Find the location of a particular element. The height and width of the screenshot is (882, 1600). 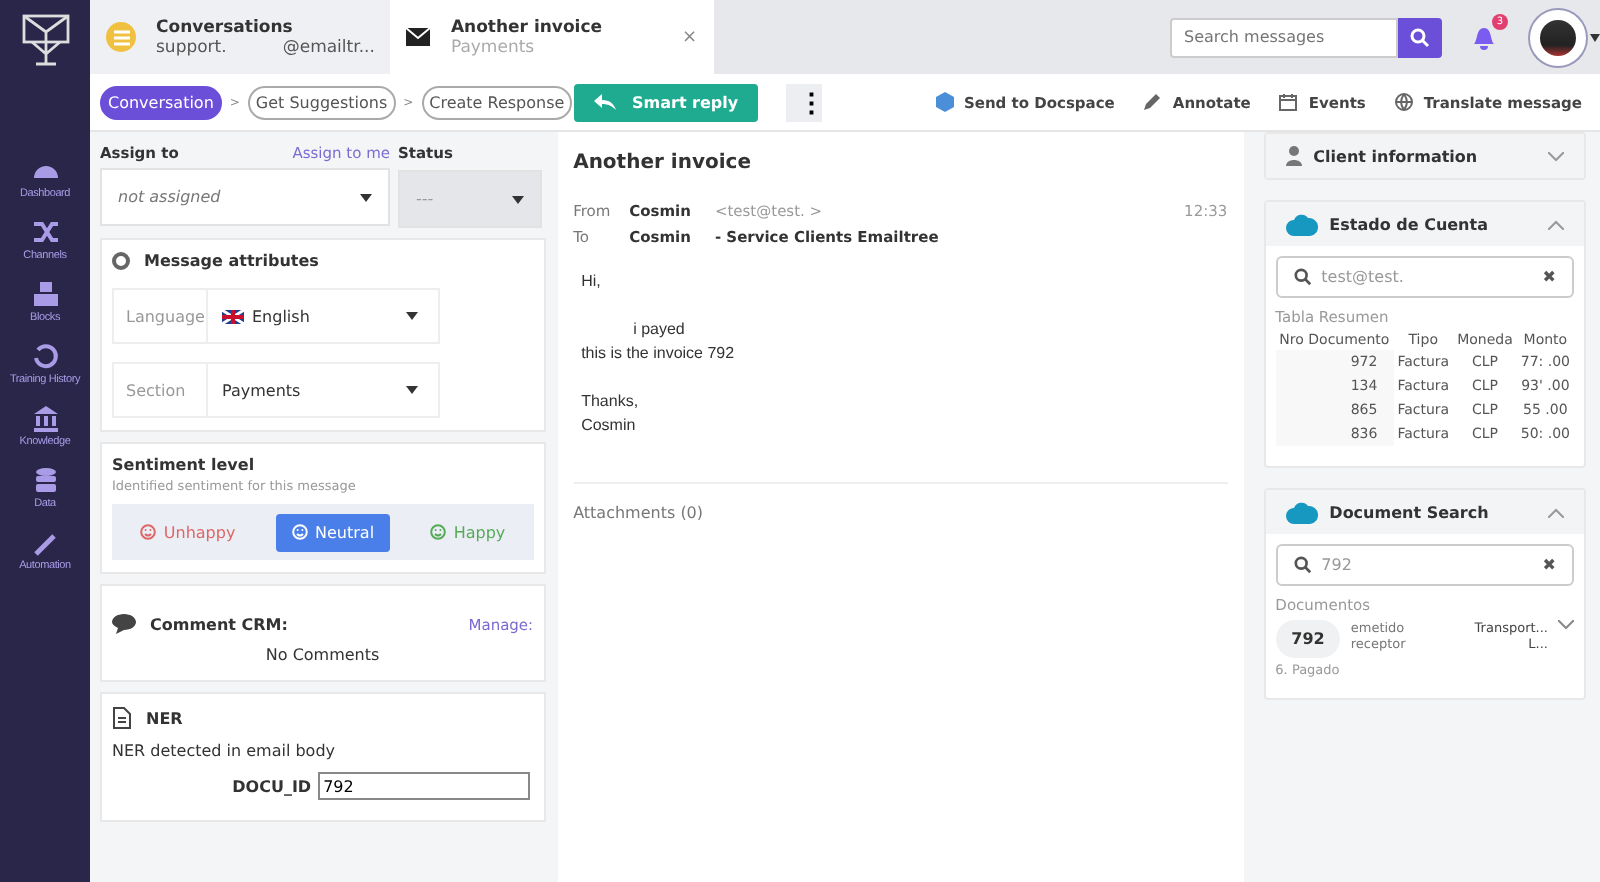

card-title: Message attributes is located at coordinates (231, 261).